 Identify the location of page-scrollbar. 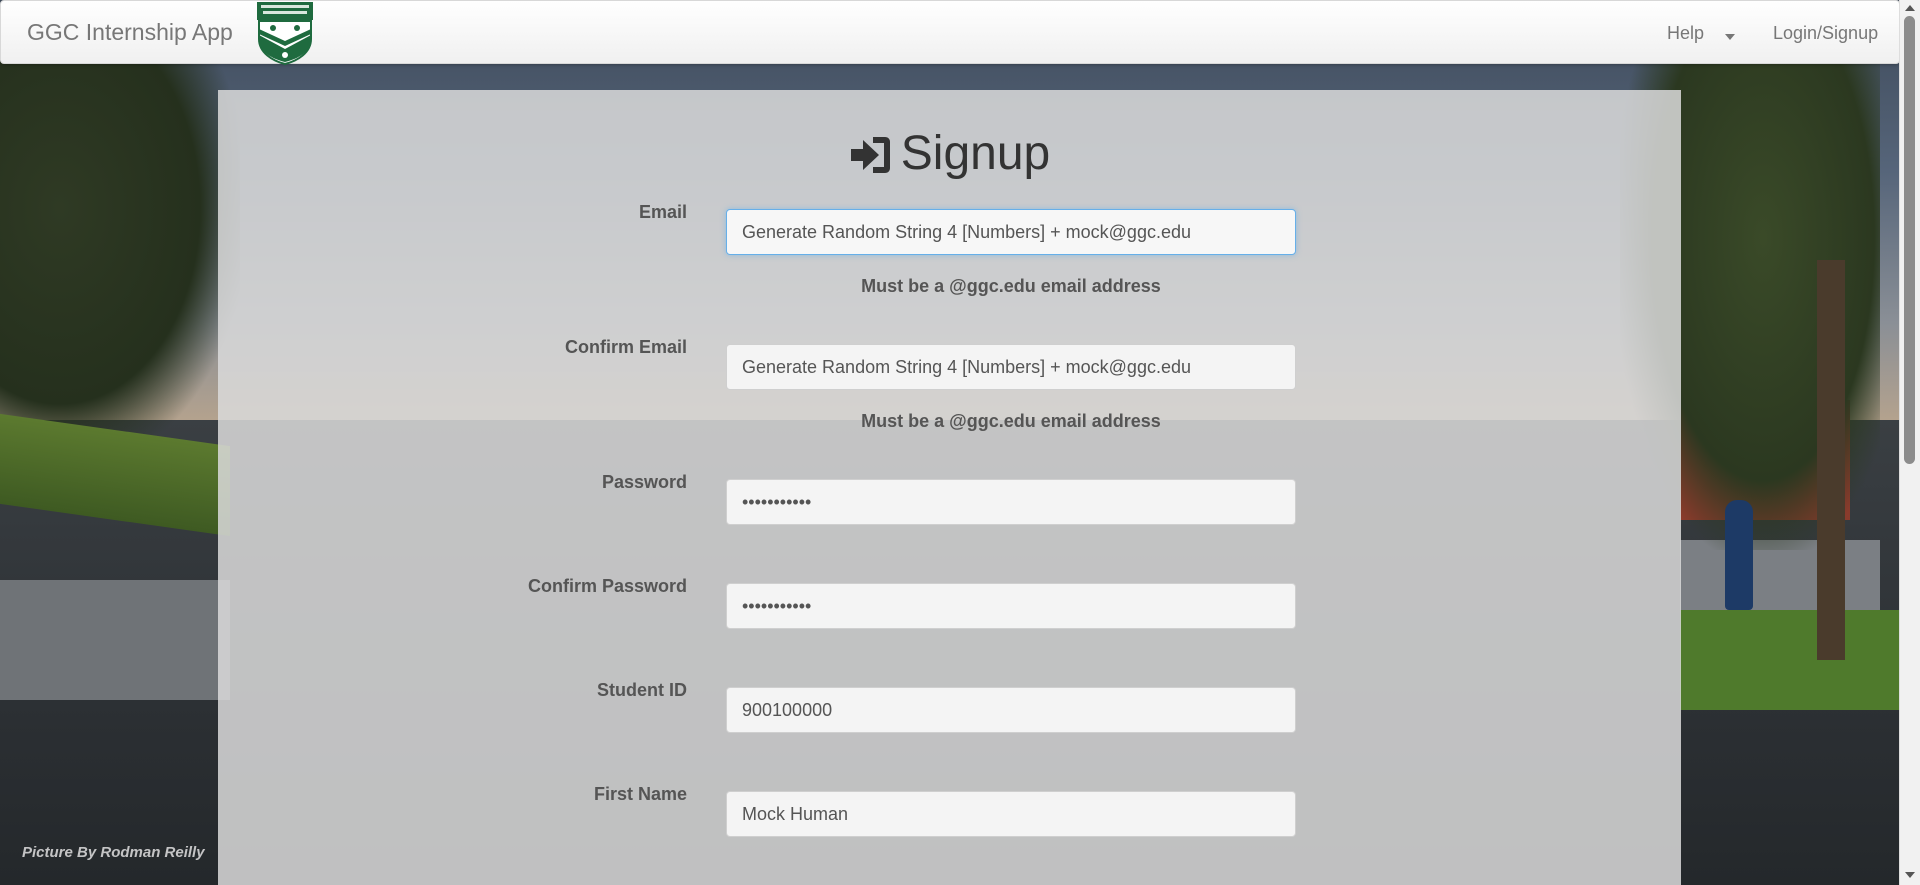
(1909, 442).